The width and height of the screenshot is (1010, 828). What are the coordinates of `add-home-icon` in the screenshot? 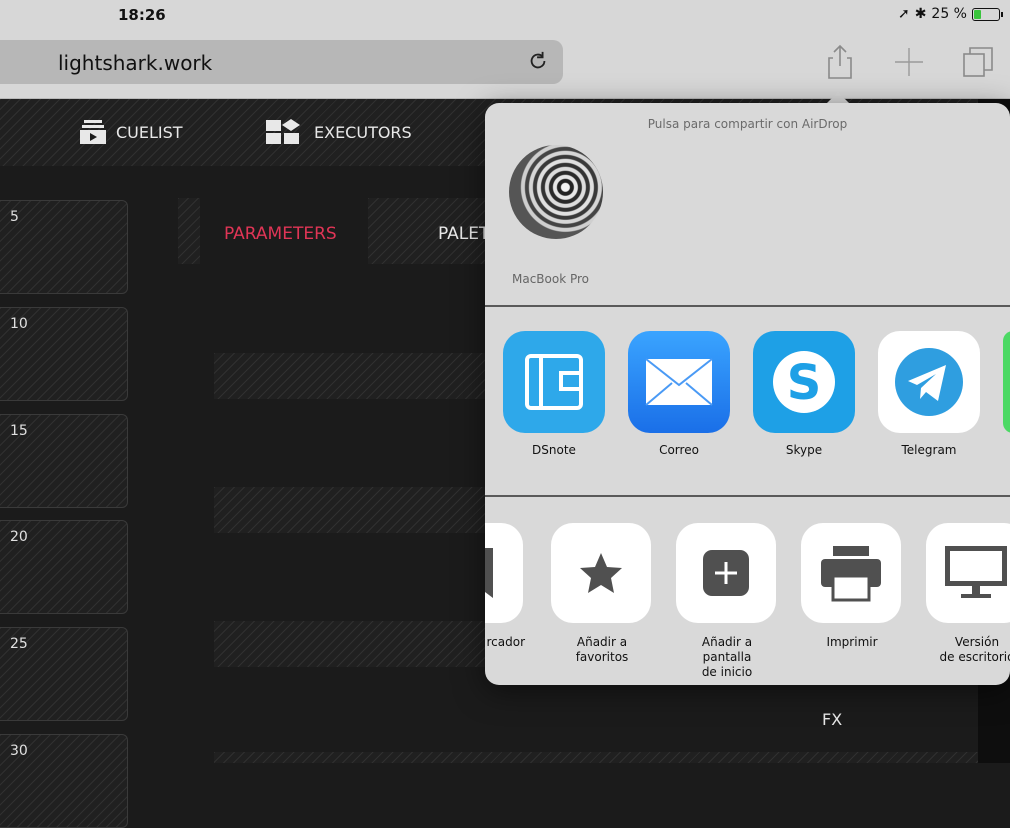 It's located at (726, 573).